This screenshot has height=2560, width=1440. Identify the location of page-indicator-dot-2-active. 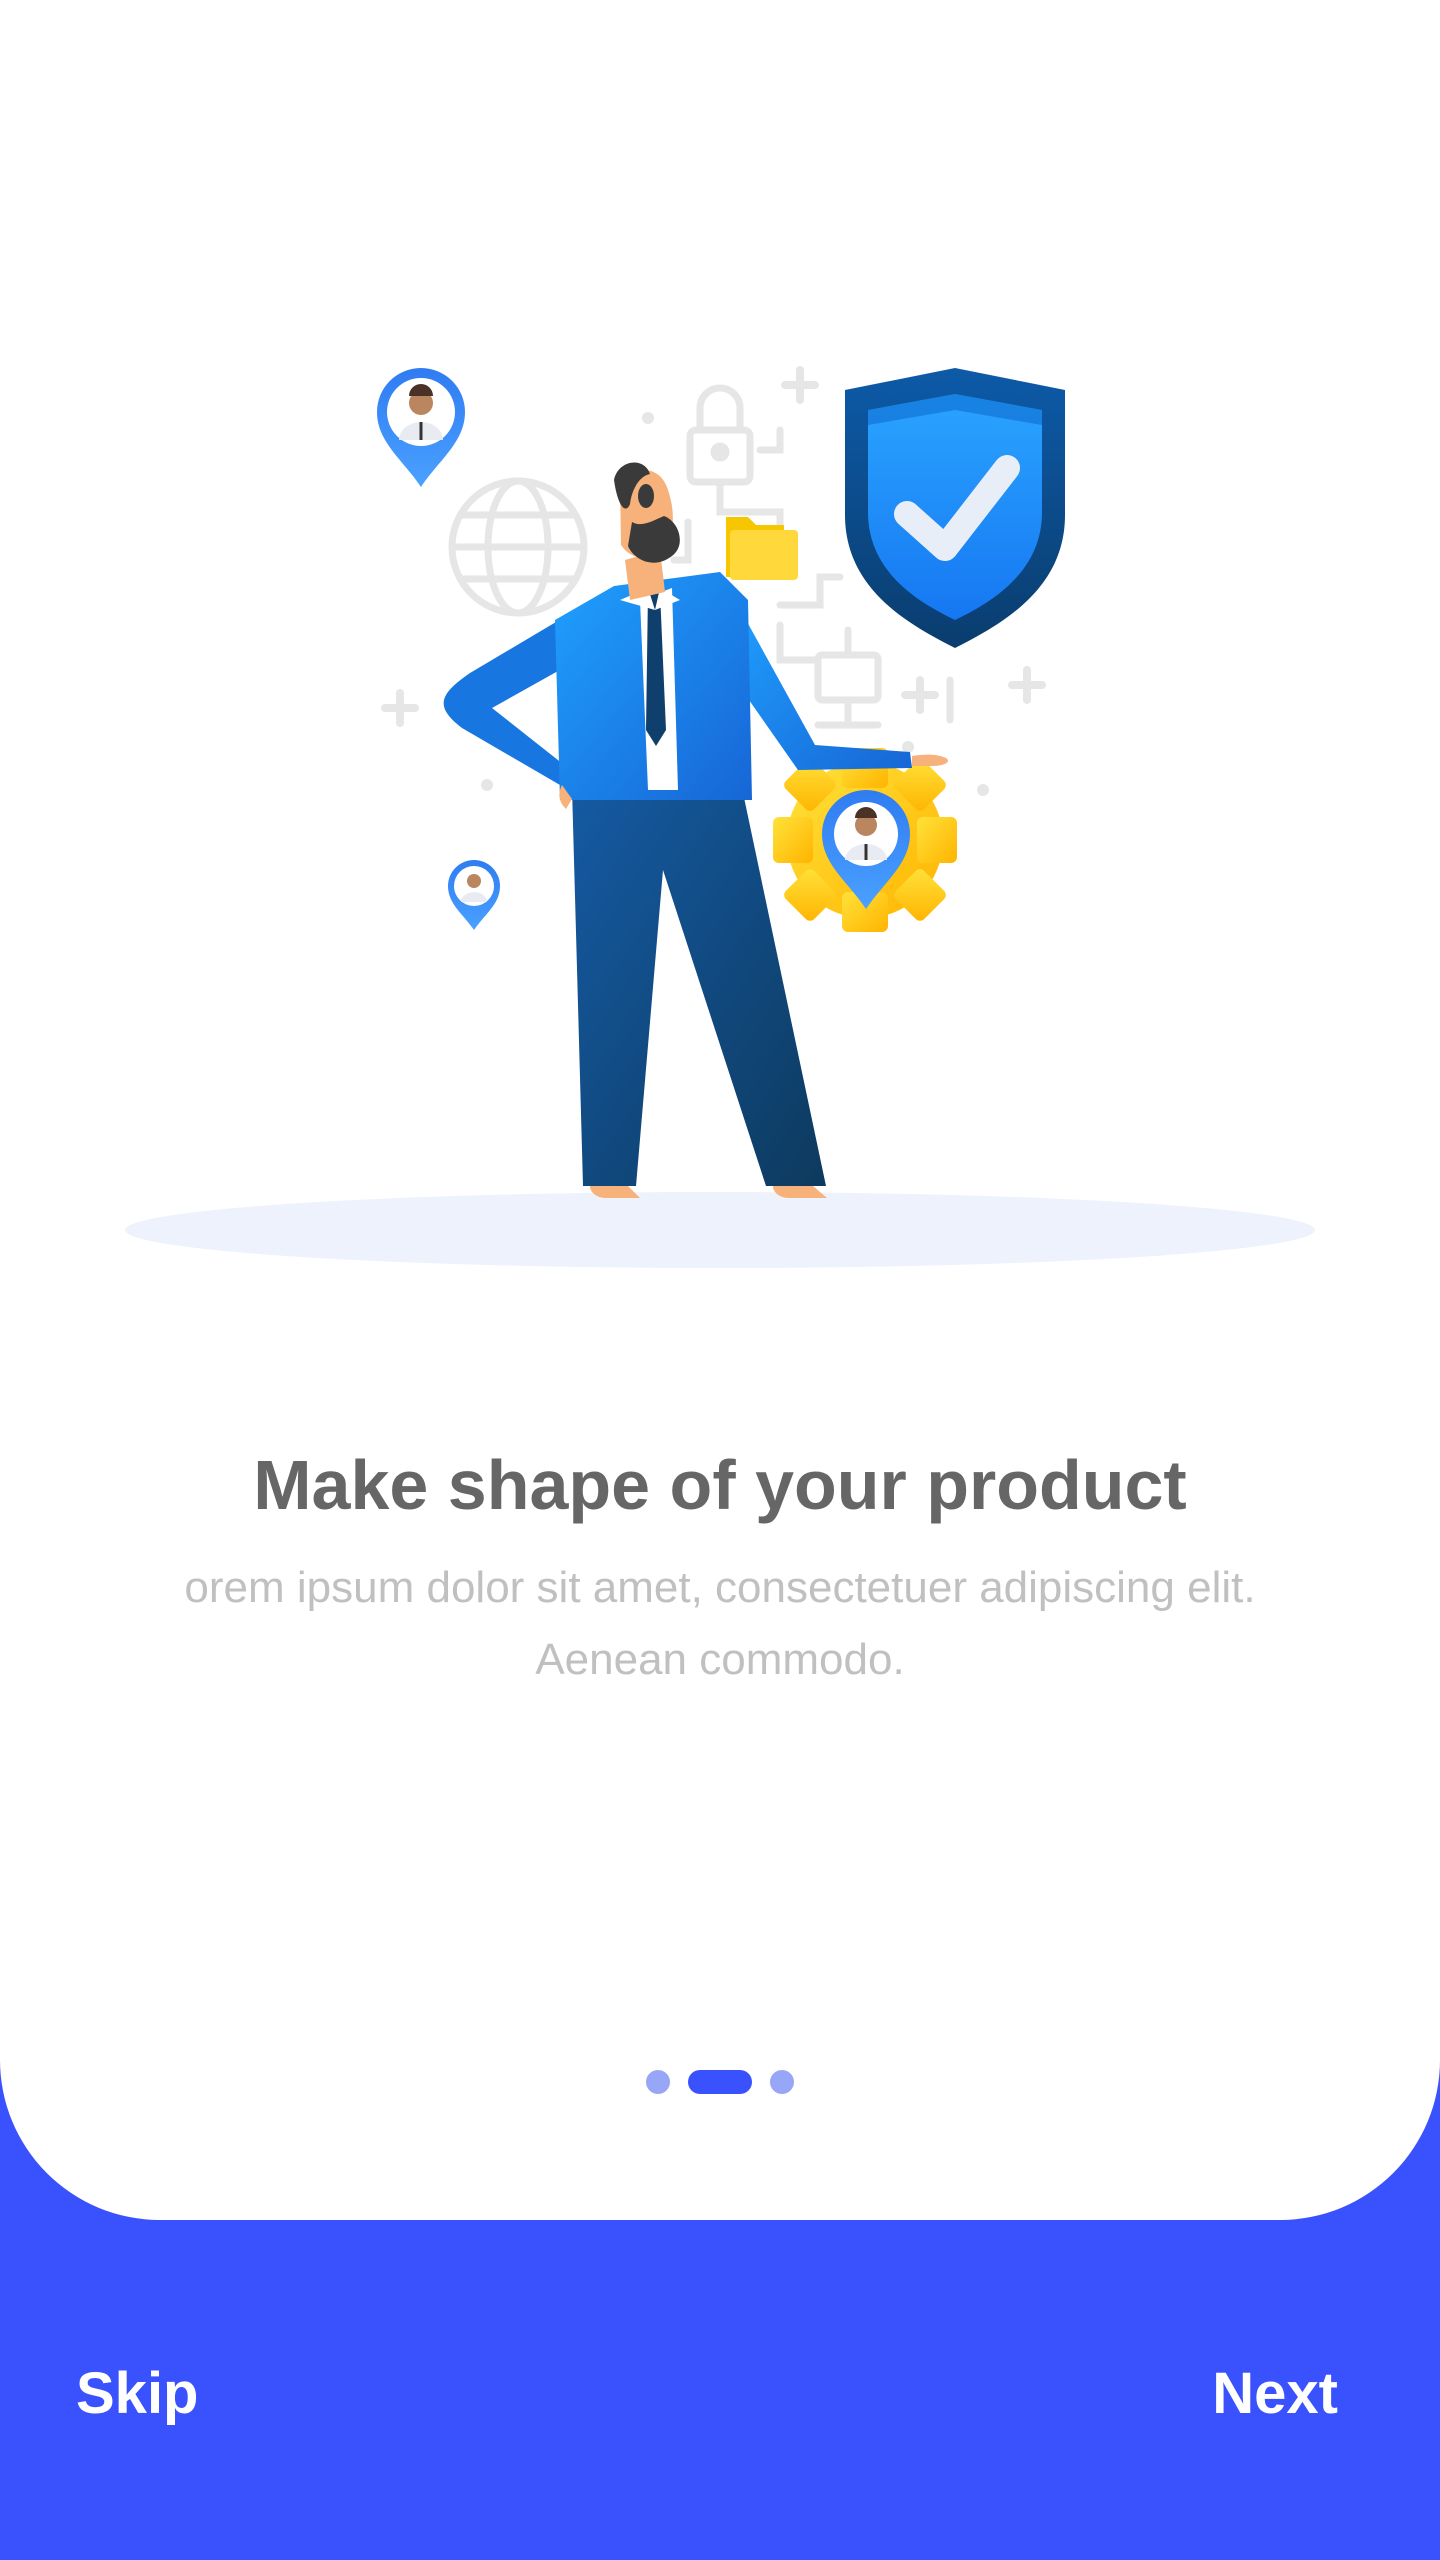
(720, 2082).